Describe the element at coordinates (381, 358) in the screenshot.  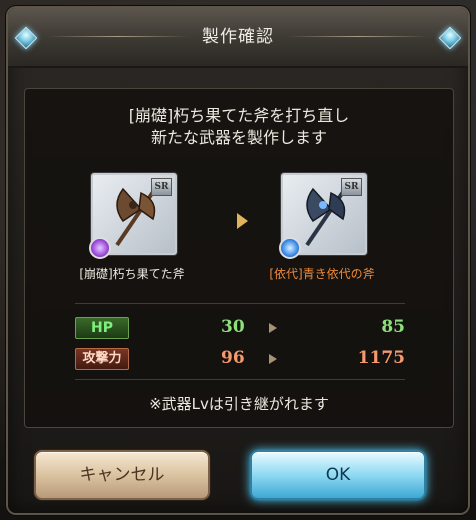
I see `attack-after-value: 1175` at that location.